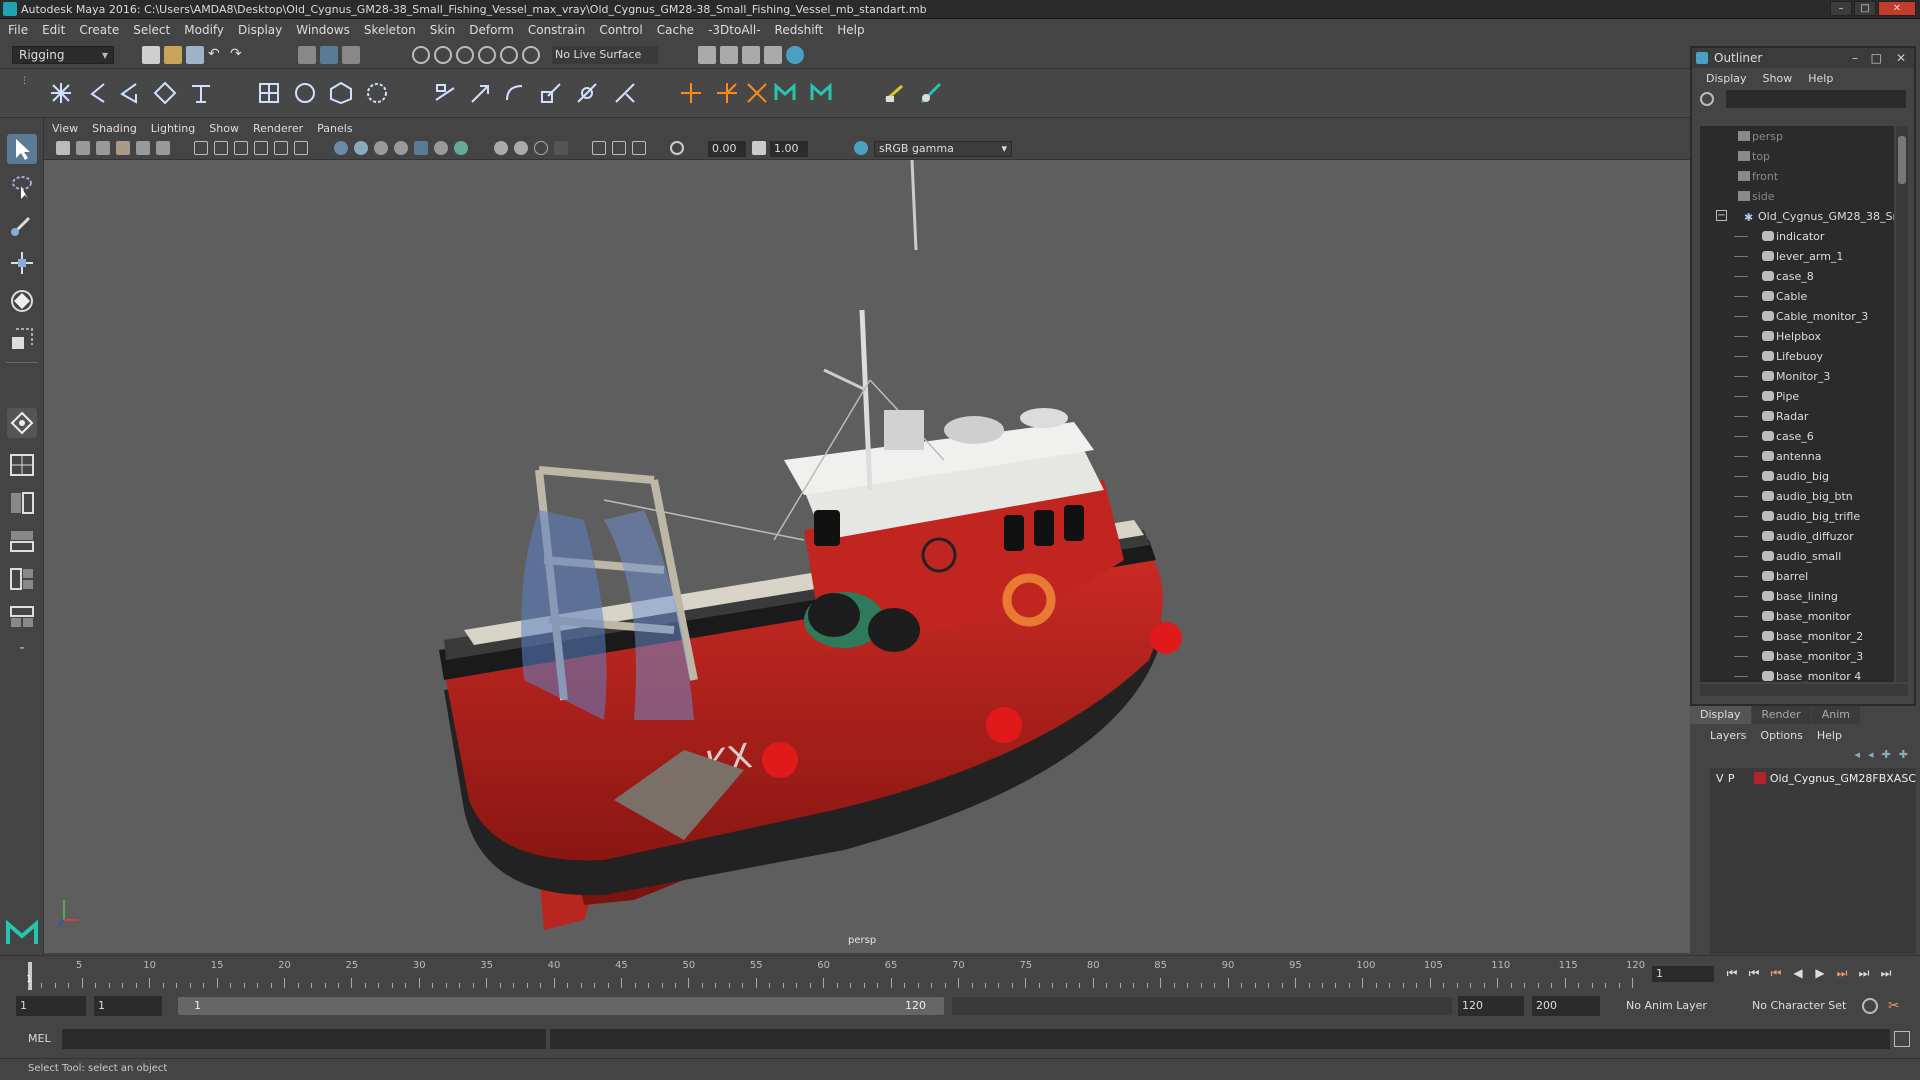 The height and width of the screenshot is (1080, 1920). What do you see at coordinates (329, 55) in the screenshot?
I see `select-object-icon` at bounding box center [329, 55].